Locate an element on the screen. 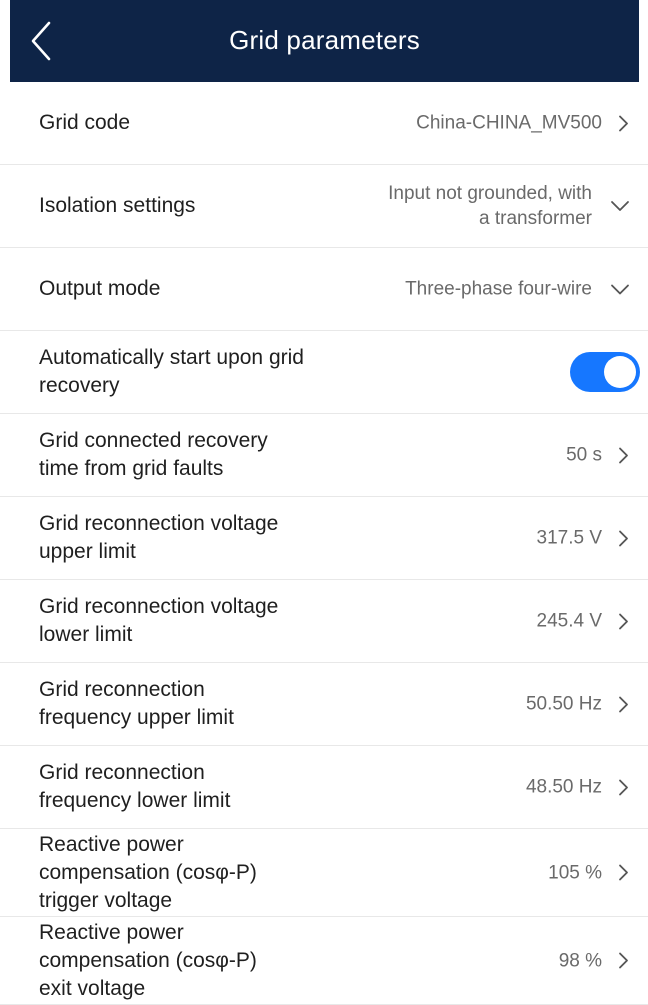 The height and width of the screenshot is (1005, 648). row-label-line: upper limit is located at coordinates (87, 551).